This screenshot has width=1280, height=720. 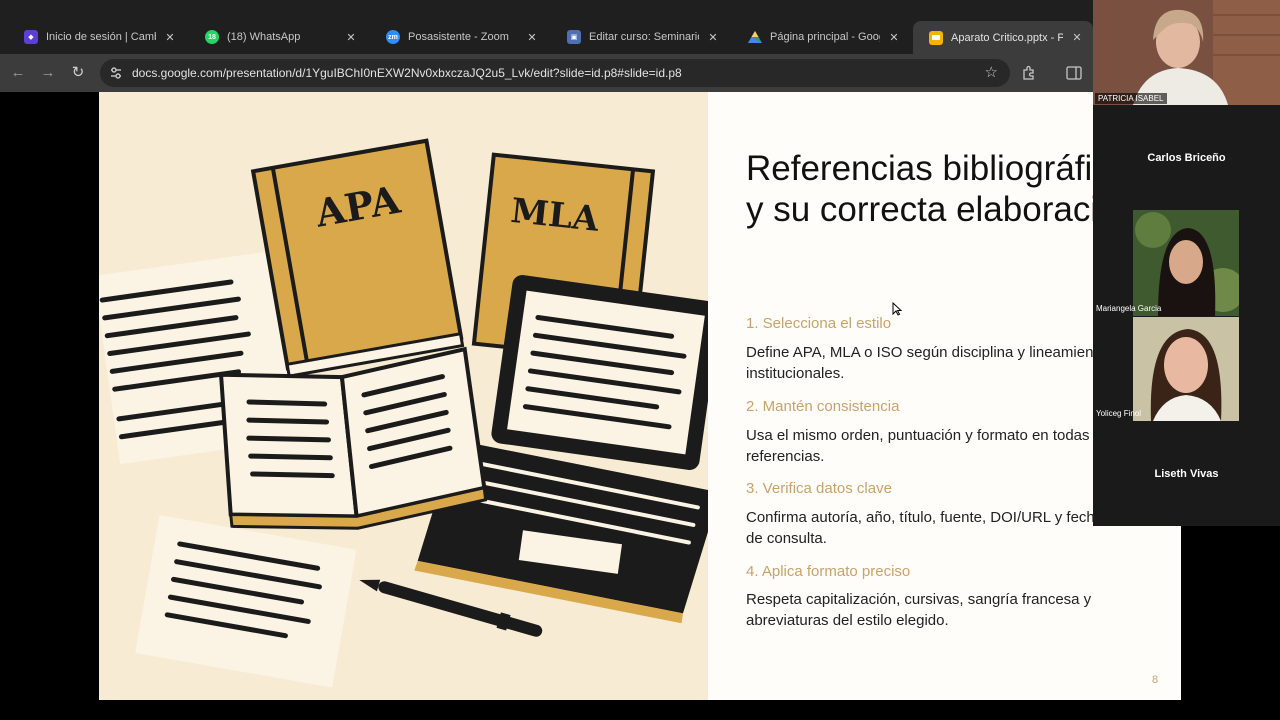 What do you see at coordinates (644, 37) in the screenshot?
I see `tab-label: Editar curso: Seminario I. Pr` at bounding box center [644, 37].